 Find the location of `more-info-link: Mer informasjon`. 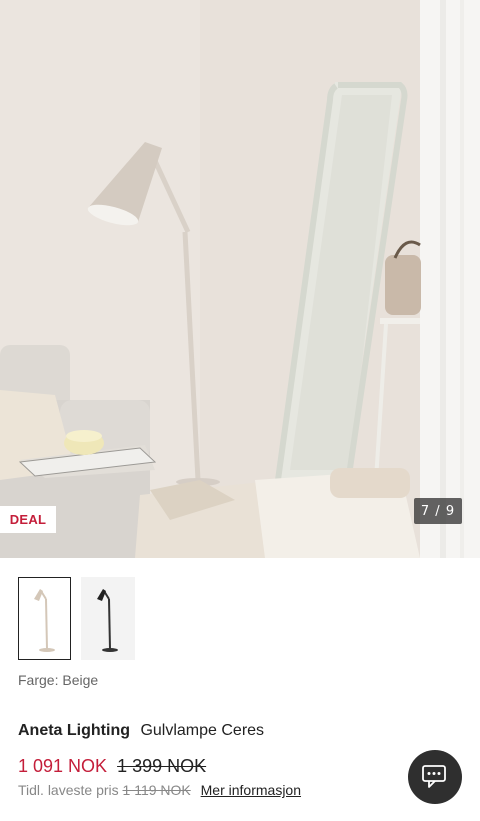

more-info-link: Mer informasjon is located at coordinates (251, 790).